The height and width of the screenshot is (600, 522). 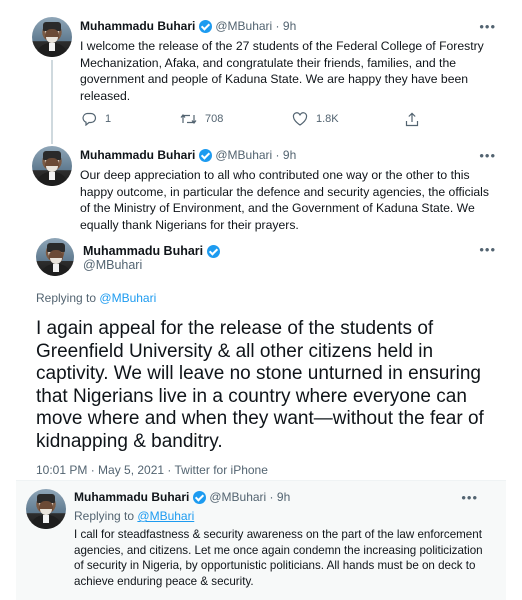 What do you see at coordinates (327, 119) in the screenshot?
I see `like-count: 1.8K` at bounding box center [327, 119].